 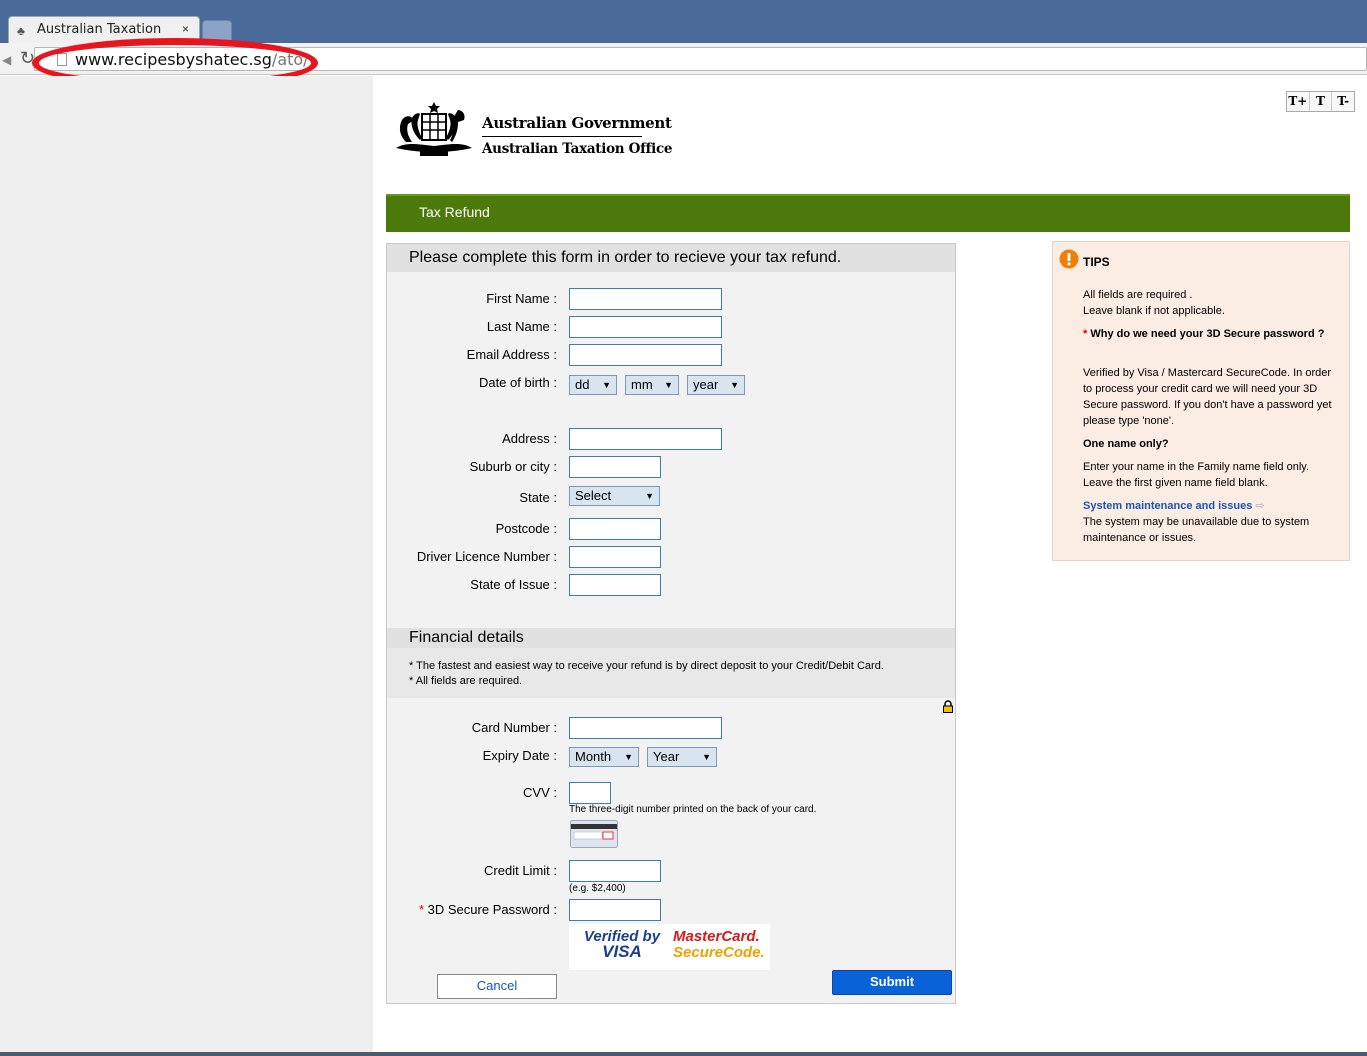 What do you see at coordinates (645, 327) in the screenshot?
I see `last-name-input` at bounding box center [645, 327].